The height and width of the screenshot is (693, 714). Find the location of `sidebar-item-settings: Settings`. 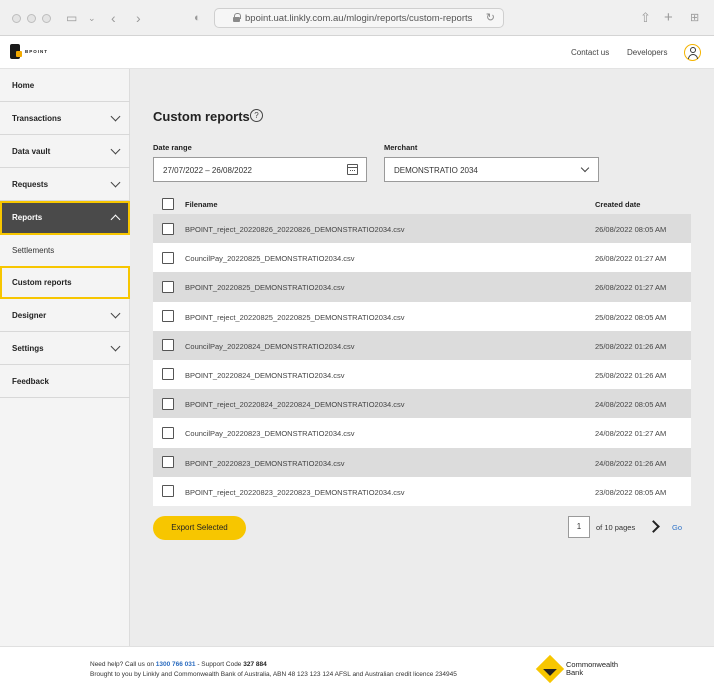

sidebar-item-settings: Settings is located at coordinates (65, 348).